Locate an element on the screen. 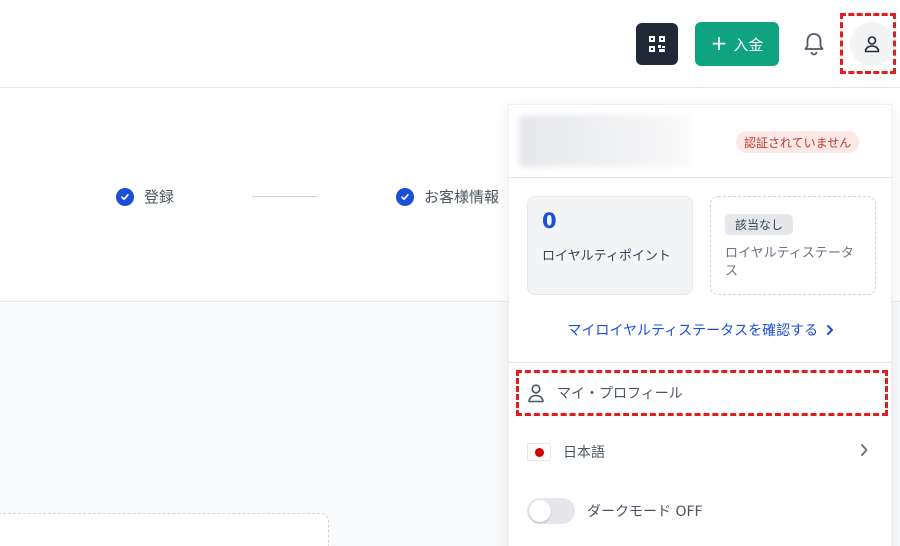 The height and width of the screenshot is (546, 900). highlight-box-profile is located at coordinates (702, 393).